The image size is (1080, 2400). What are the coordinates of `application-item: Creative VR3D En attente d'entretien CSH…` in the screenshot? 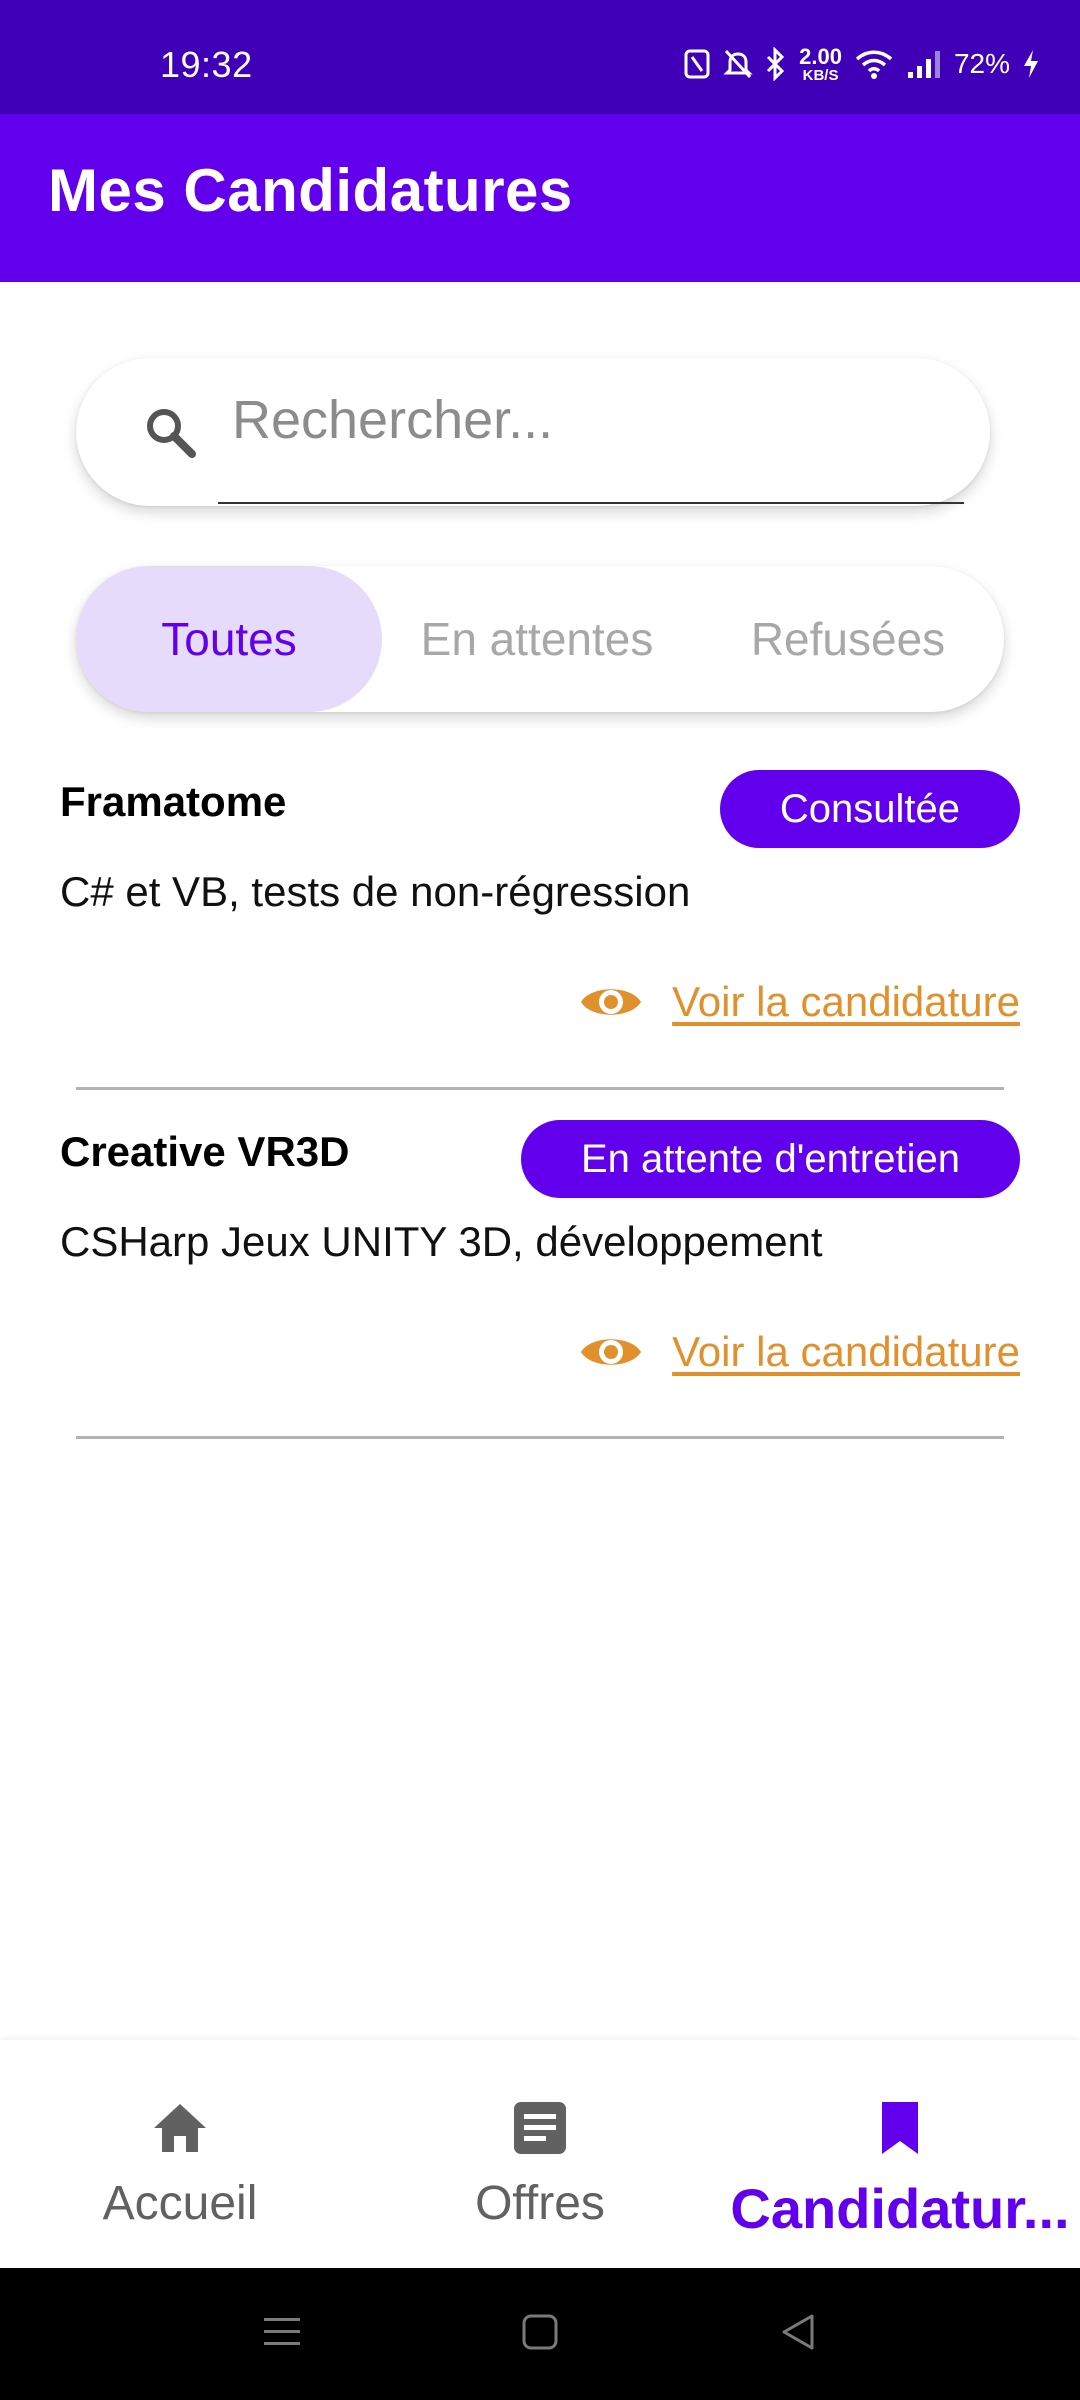 It's located at (540, 1280).